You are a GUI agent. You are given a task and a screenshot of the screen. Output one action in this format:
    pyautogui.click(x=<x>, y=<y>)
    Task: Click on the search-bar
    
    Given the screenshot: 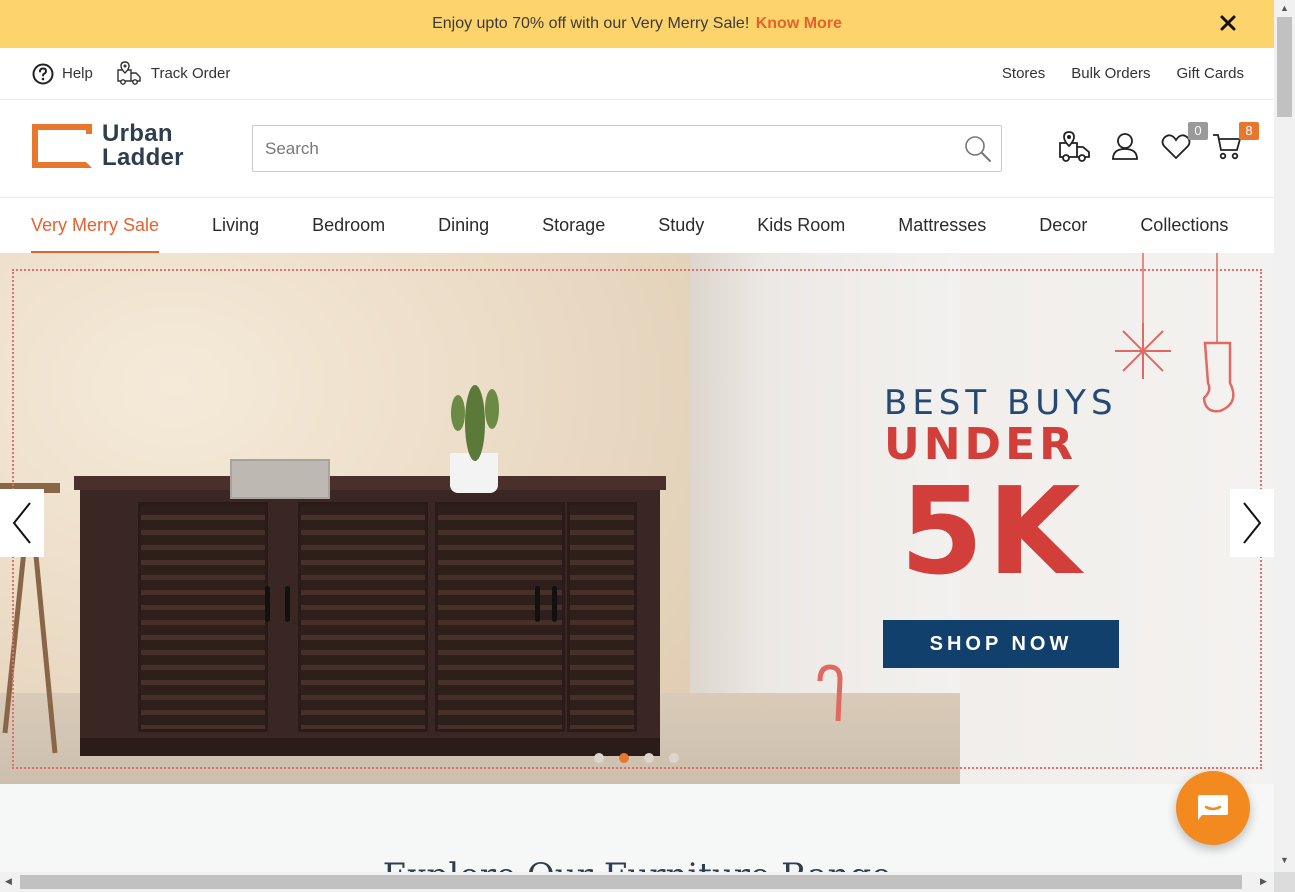 What is the action you would take?
    pyautogui.click(x=627, y=148)
    